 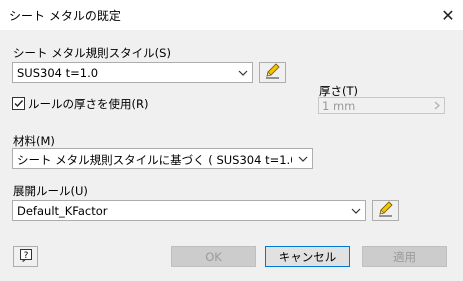 I want to click on edit-rule-style-button, so click(x=272, y=72).